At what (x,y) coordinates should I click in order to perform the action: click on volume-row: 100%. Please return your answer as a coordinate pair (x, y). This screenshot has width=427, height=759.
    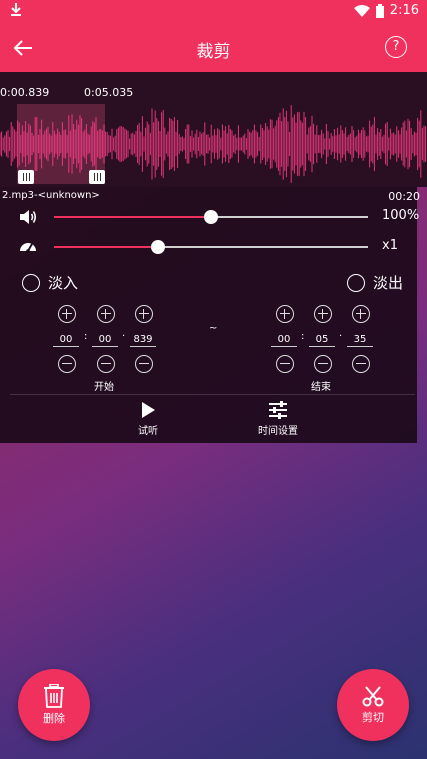
    Looking at the image, I should click on (210, 217).